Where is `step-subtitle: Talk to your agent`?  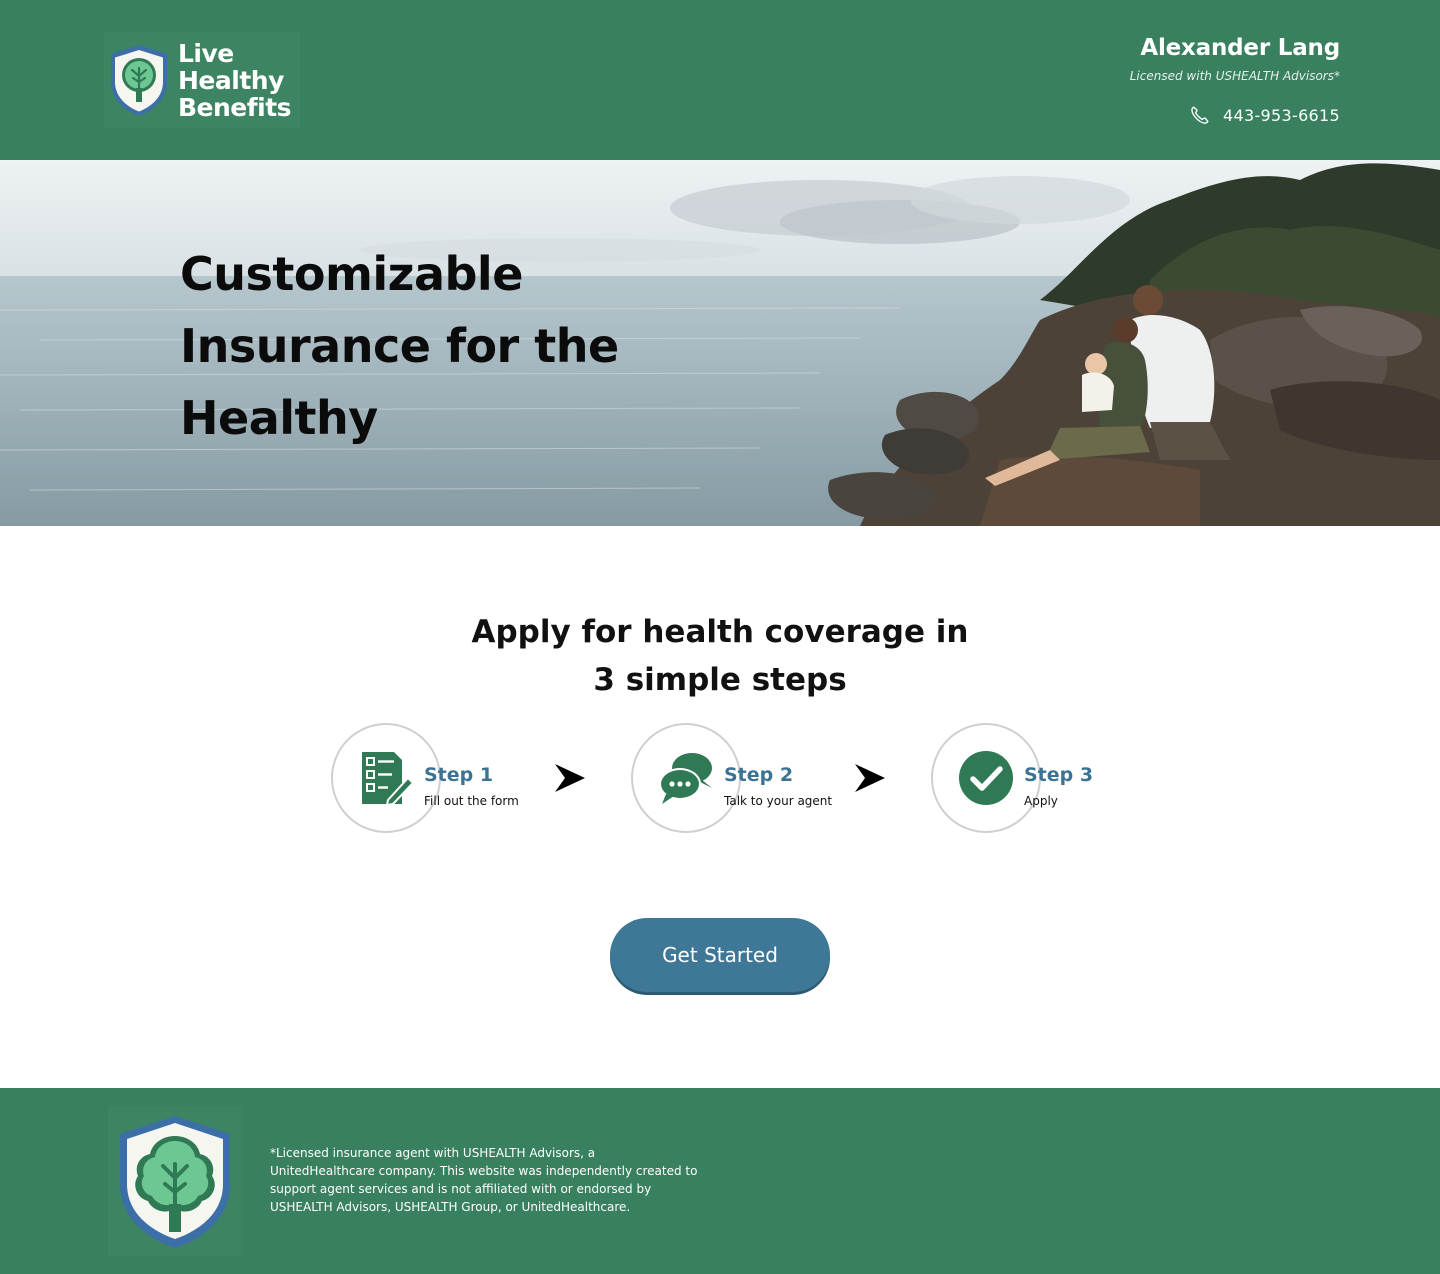
step-subtitle: Talk to your agent is located at coordinates (778, 801).